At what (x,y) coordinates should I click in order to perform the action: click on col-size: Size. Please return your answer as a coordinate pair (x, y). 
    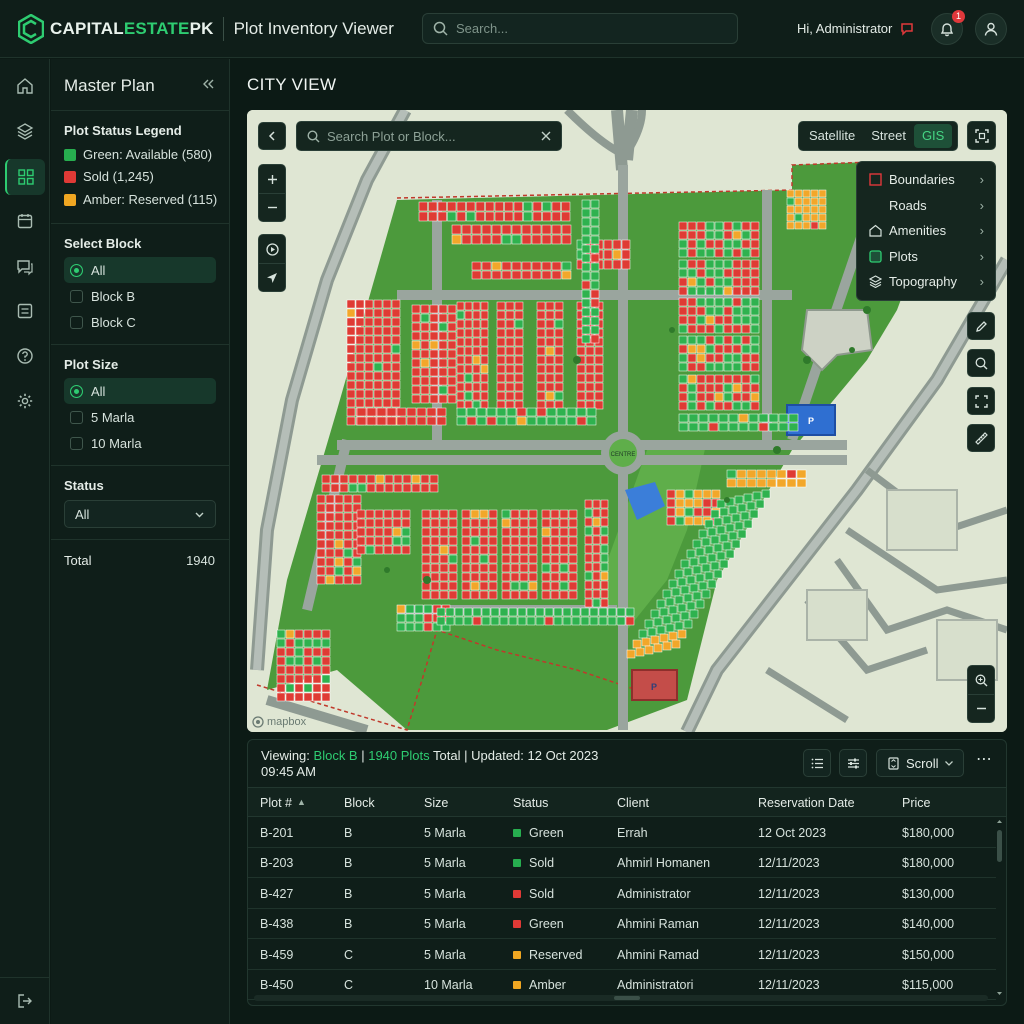
    Looking at the image, I should click on (436, 803).